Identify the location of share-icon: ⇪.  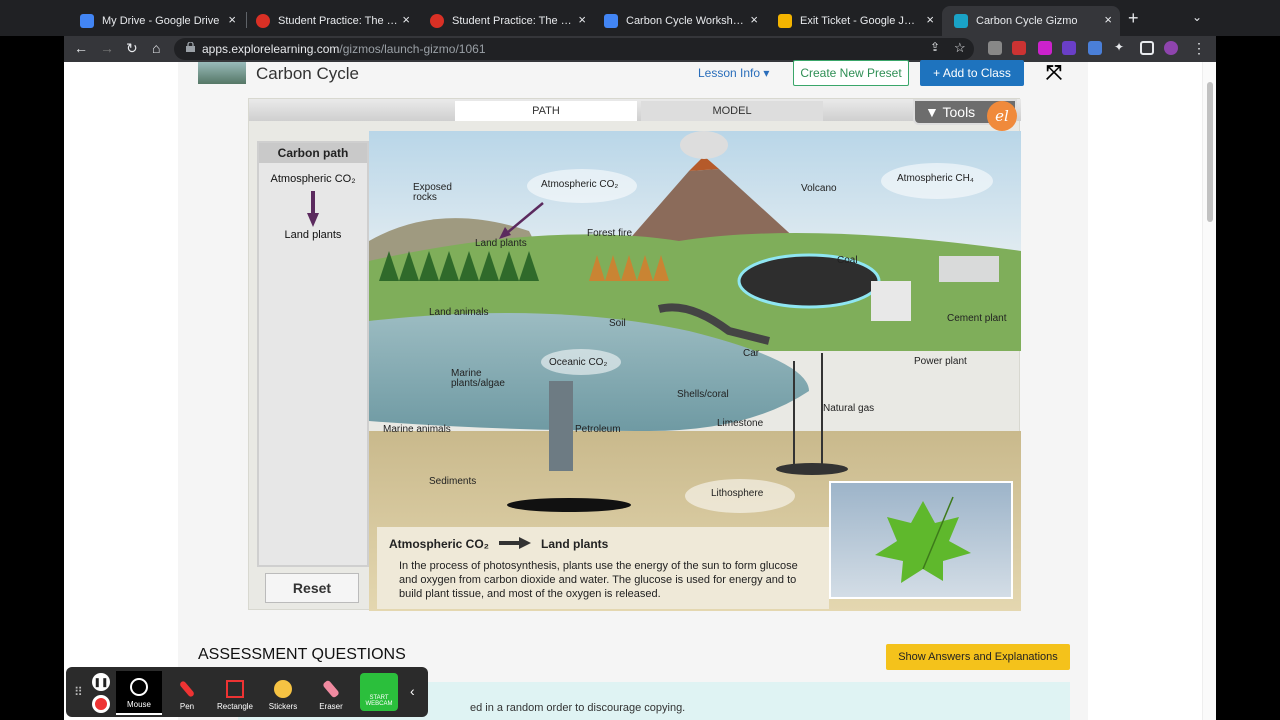
(935, 47).